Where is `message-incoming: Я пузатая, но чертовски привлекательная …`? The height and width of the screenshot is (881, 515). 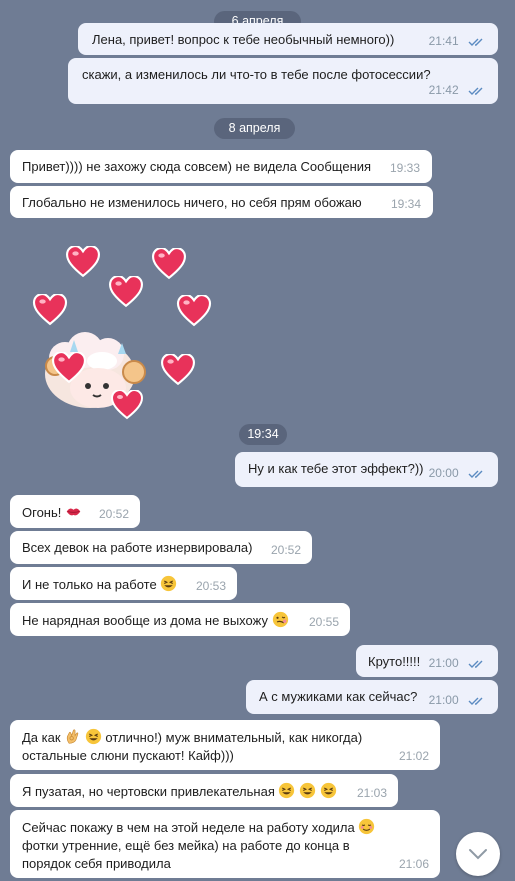 message-incoming: Я пузатая, но чертовски привлекательная … is located at coordinates (204, 790).